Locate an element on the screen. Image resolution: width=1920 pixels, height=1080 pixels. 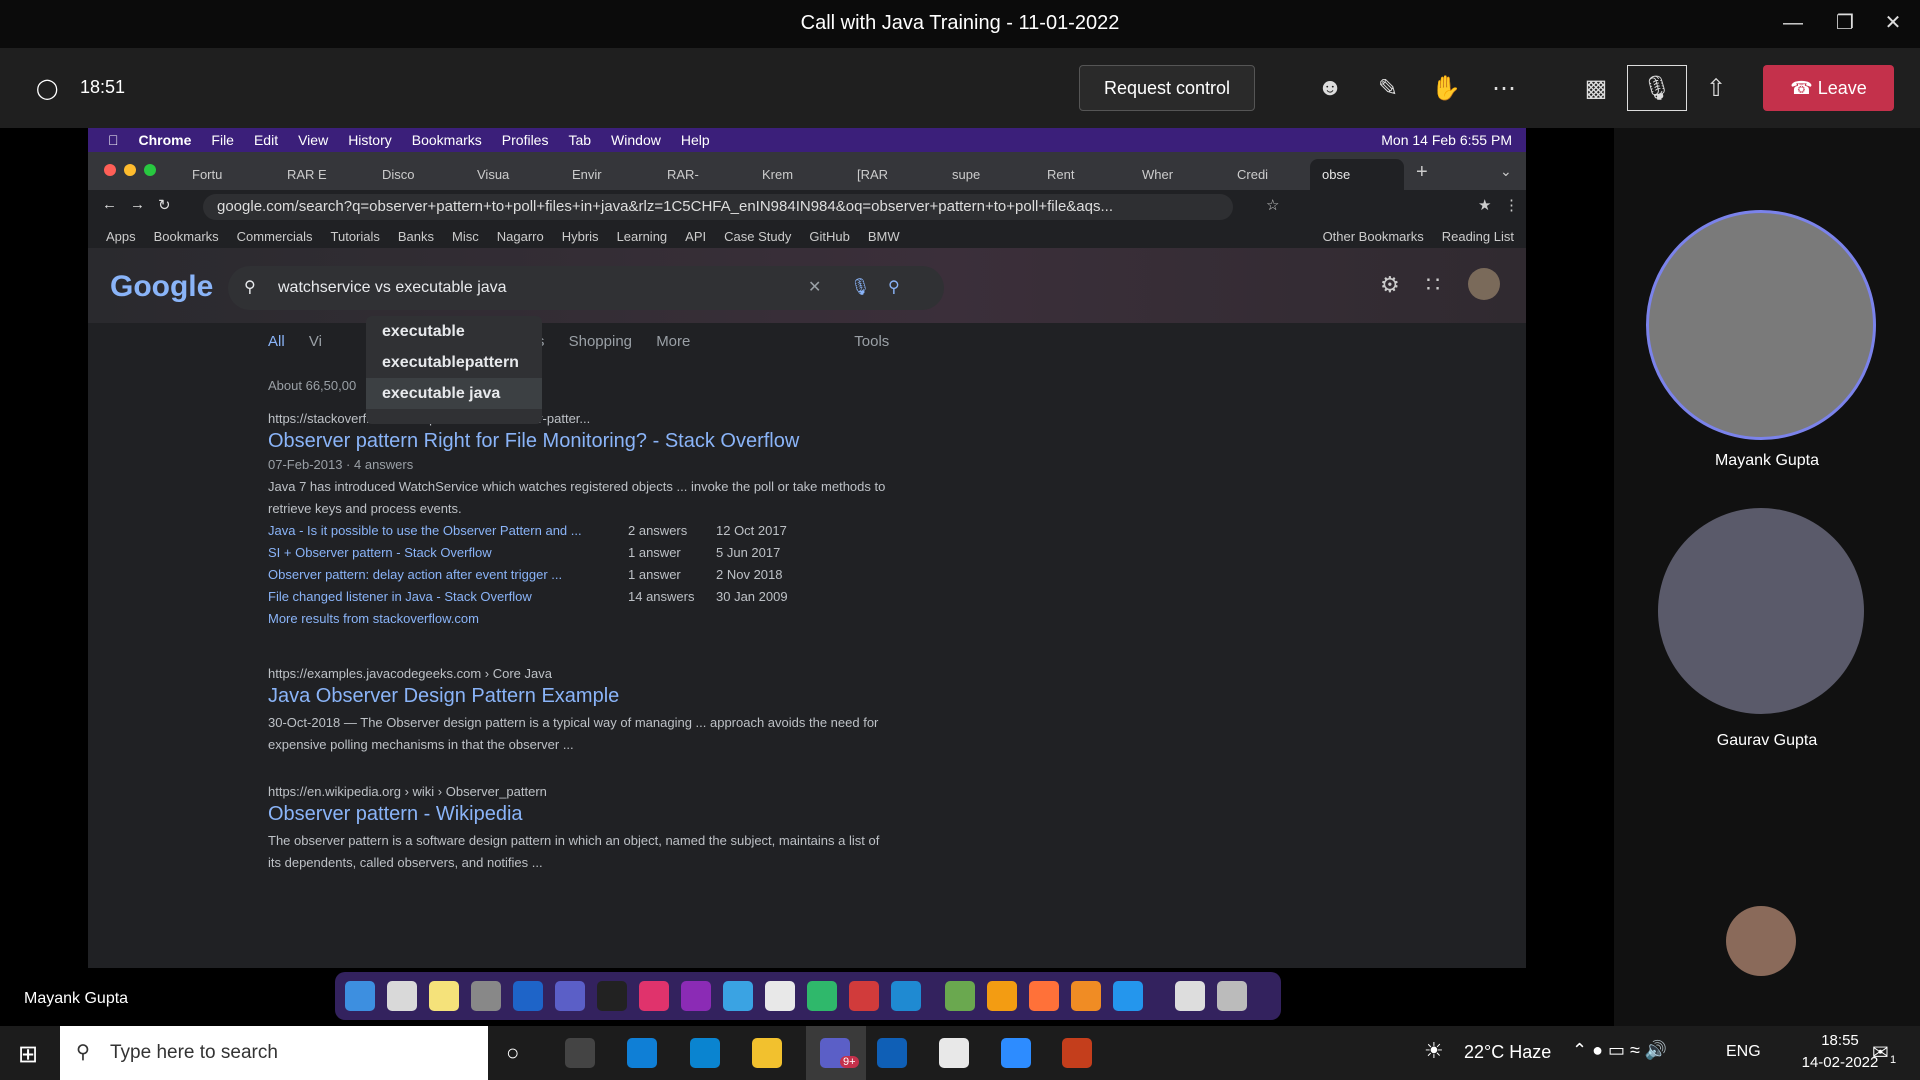
share-screen-icon: ⇧ is located at coordinates (1716, 88).